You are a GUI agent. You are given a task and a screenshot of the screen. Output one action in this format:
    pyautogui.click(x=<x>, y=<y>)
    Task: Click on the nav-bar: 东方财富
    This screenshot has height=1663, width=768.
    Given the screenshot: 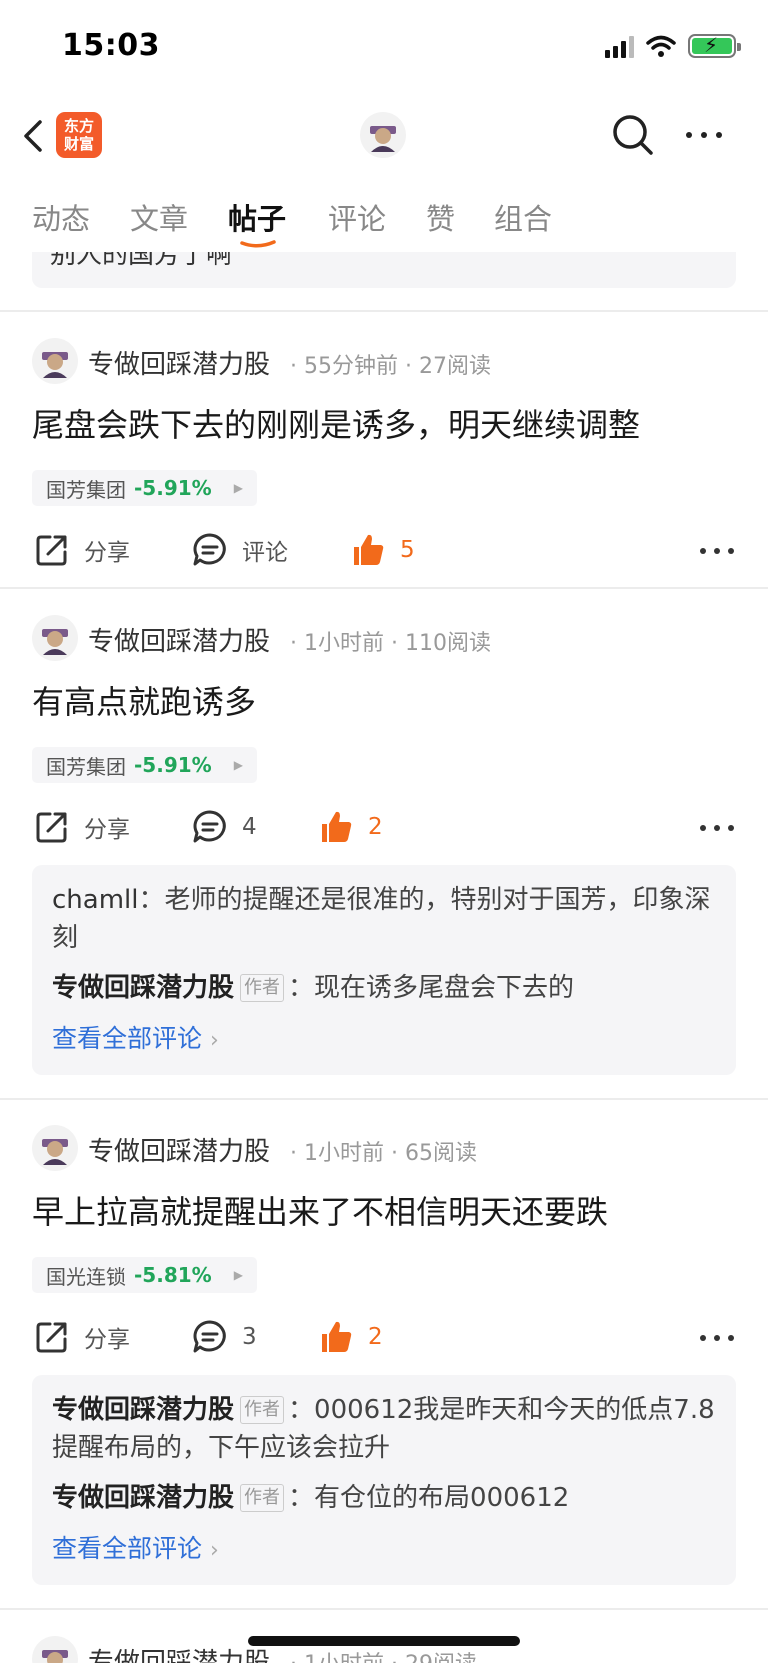 What is the action you would take?
    pyautogui.click(x=384, y=136)
    